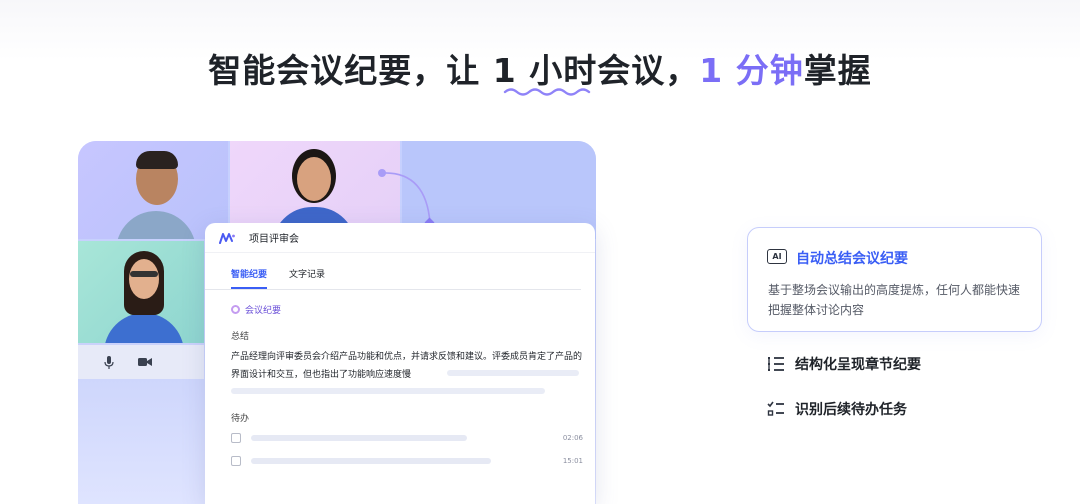 This screenshot has height=504, width=1080. What do you see at coordinates (851, 410) in the screenshot?
I see `feature-item-label: 识别后续待办任务` at bounding box center [851, 410].